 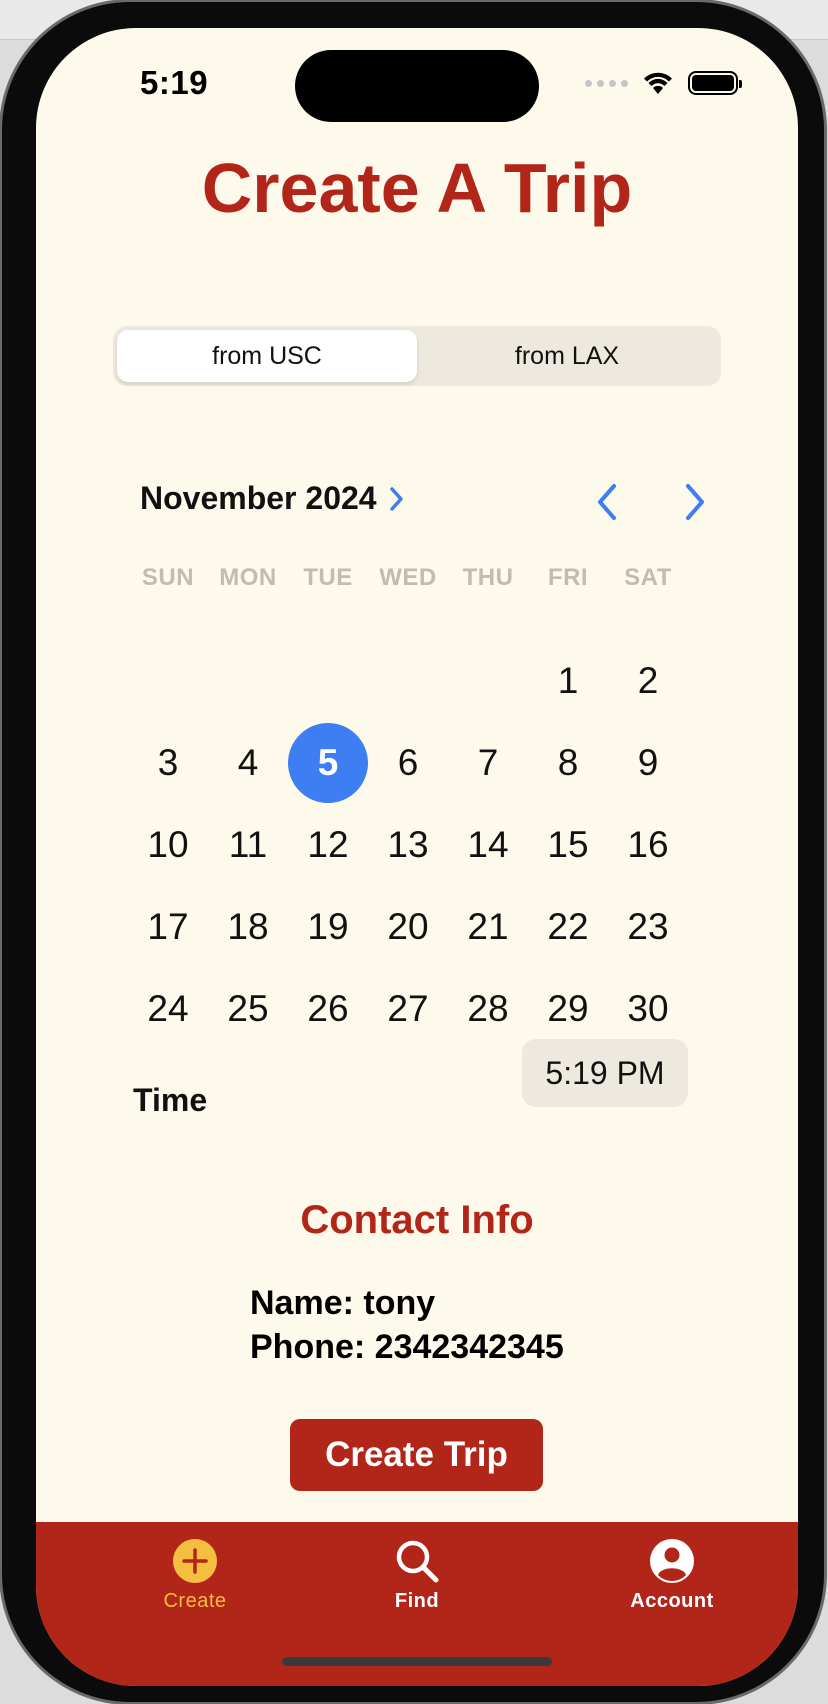 What do you see at coordinates (417, 86) in the screenshot?
I see `dynamic-island` at bounding box center [417, 86].